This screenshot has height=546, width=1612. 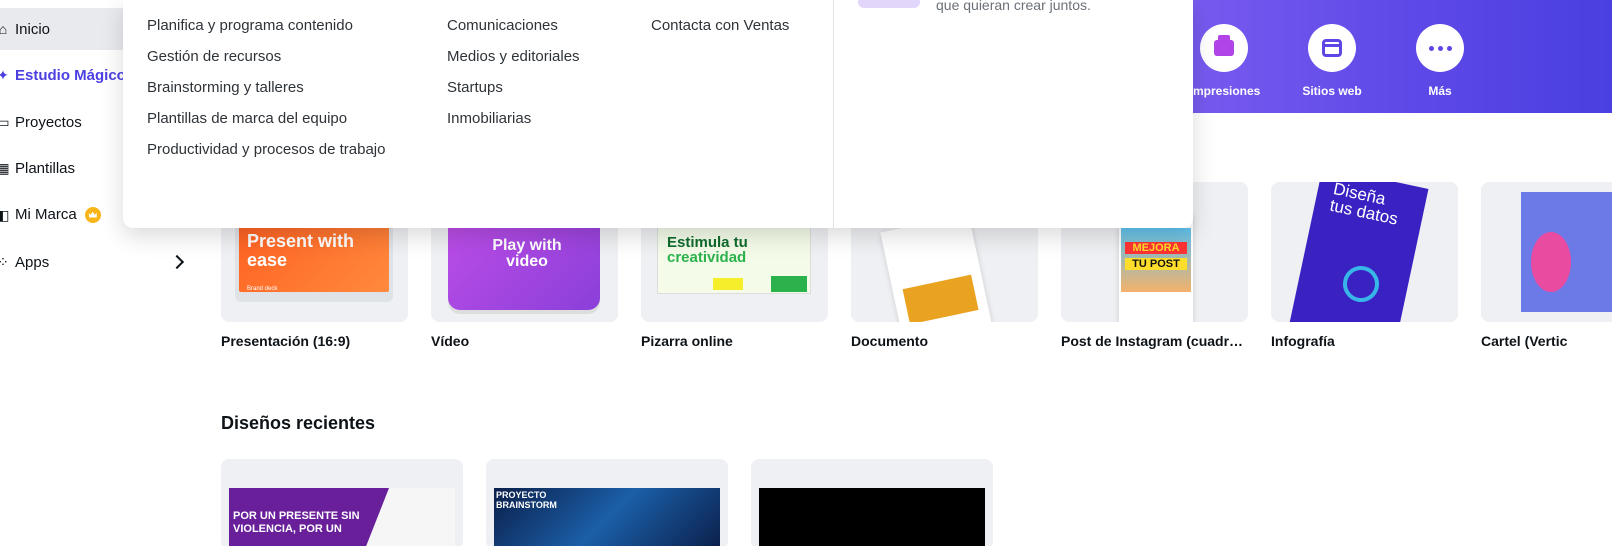 I want to click on template-card-cartel, so click(x=1546, y=252).